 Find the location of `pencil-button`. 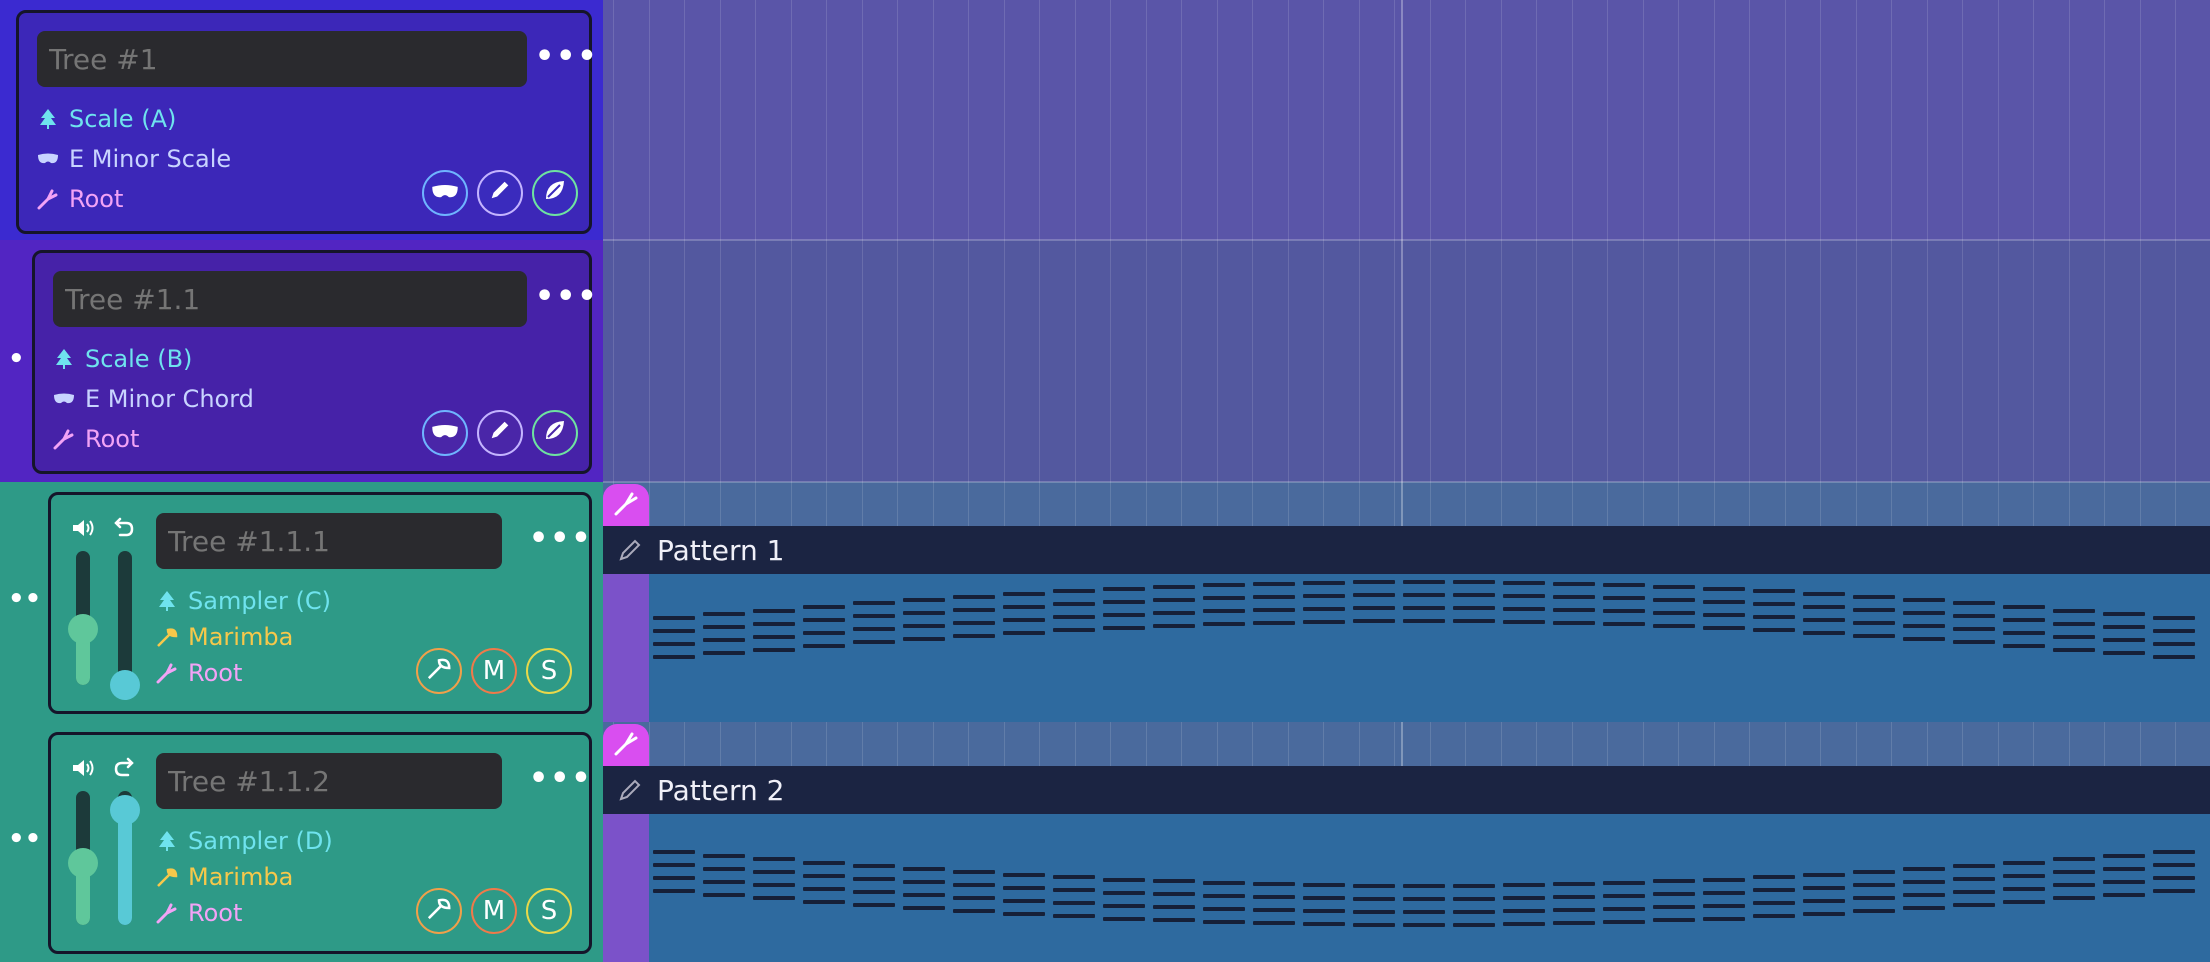

pencil-button is located at coordinates (500, 433).